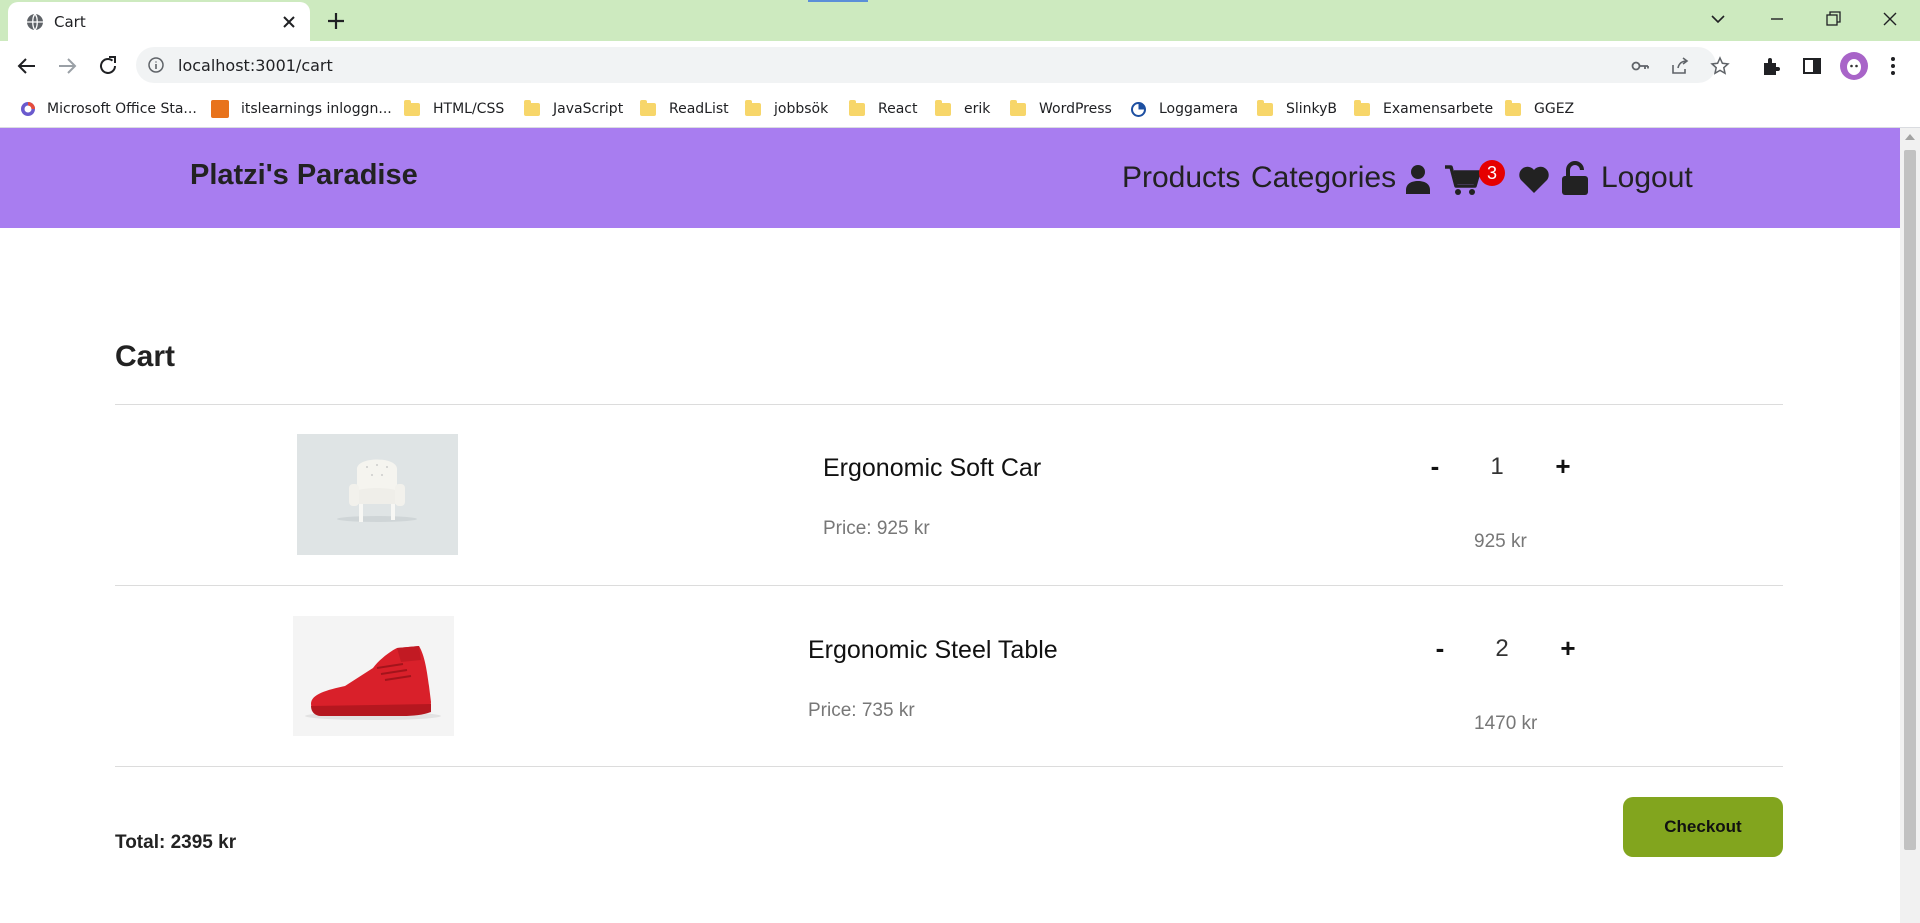 This screenshot has width=1920, height=923. I want to click on url-text: localhost:3001/cart, so click(255, 65).